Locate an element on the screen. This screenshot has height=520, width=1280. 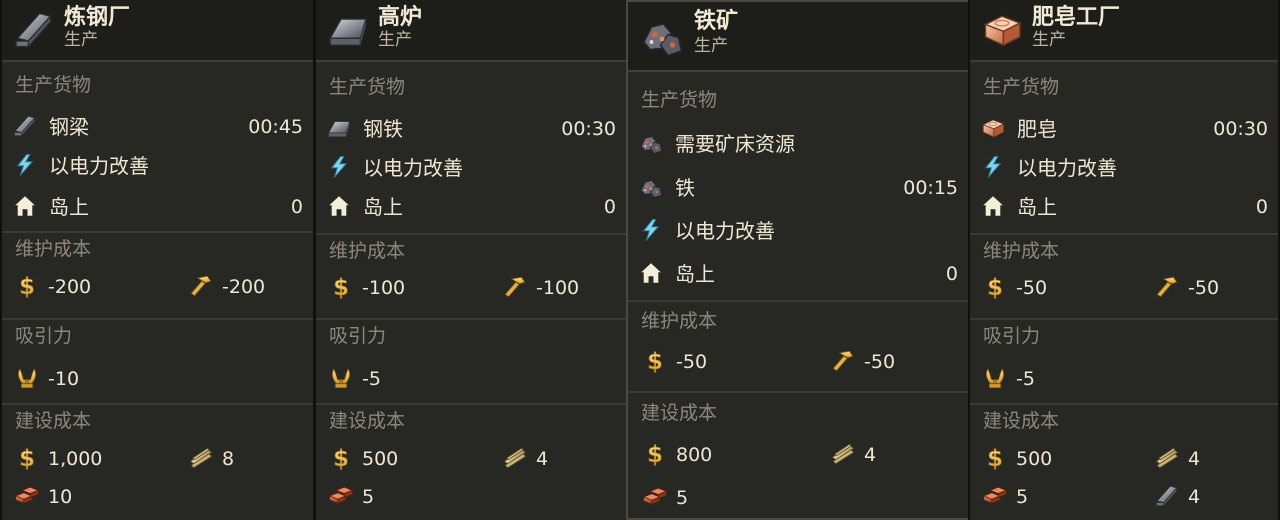
production-time: 00:30 is located at coordinates (1240, 129).